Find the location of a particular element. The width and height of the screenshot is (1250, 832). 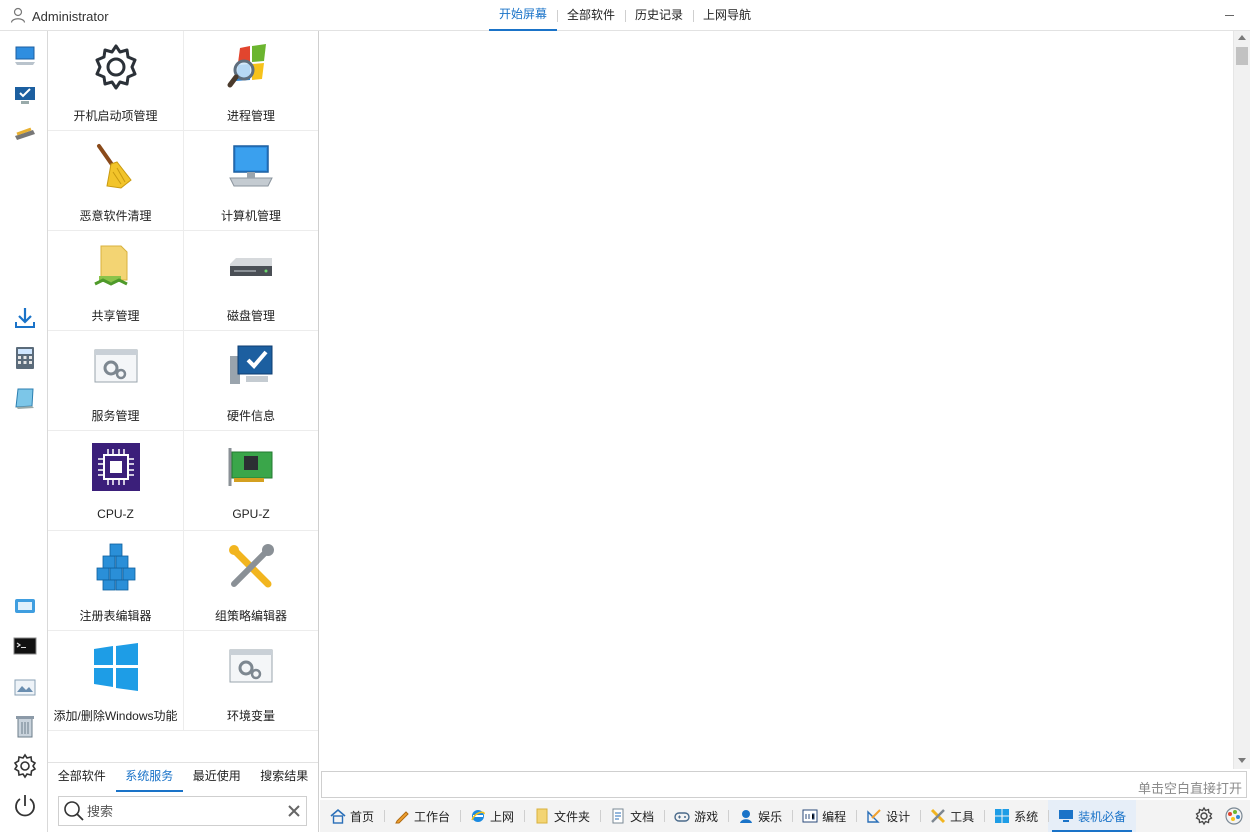

recycle-bin-icon is located at coordinates (25, 726).